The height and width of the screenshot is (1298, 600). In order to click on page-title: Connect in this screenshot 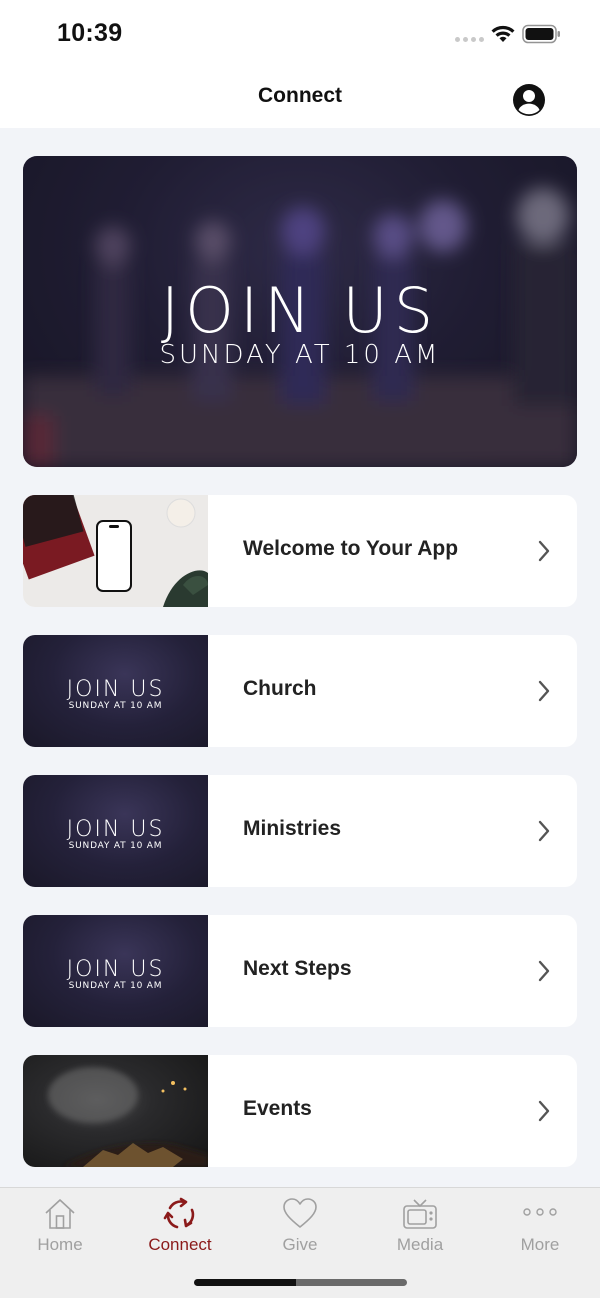, I will do `click(300, 95)`.